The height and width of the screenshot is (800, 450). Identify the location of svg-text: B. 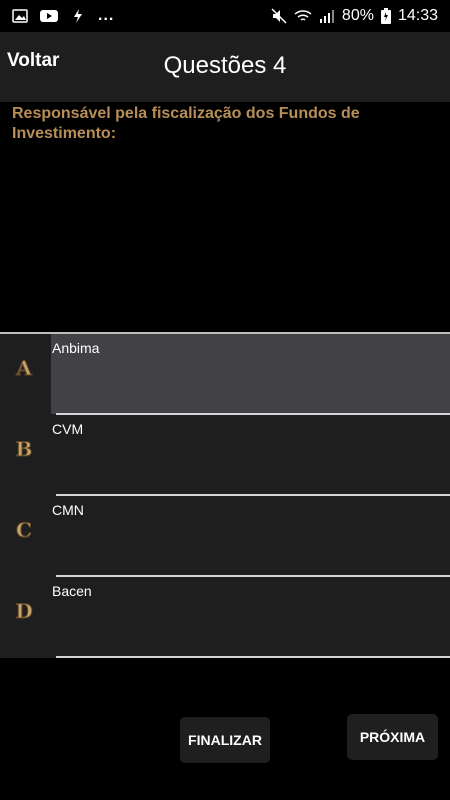
(24, 448).